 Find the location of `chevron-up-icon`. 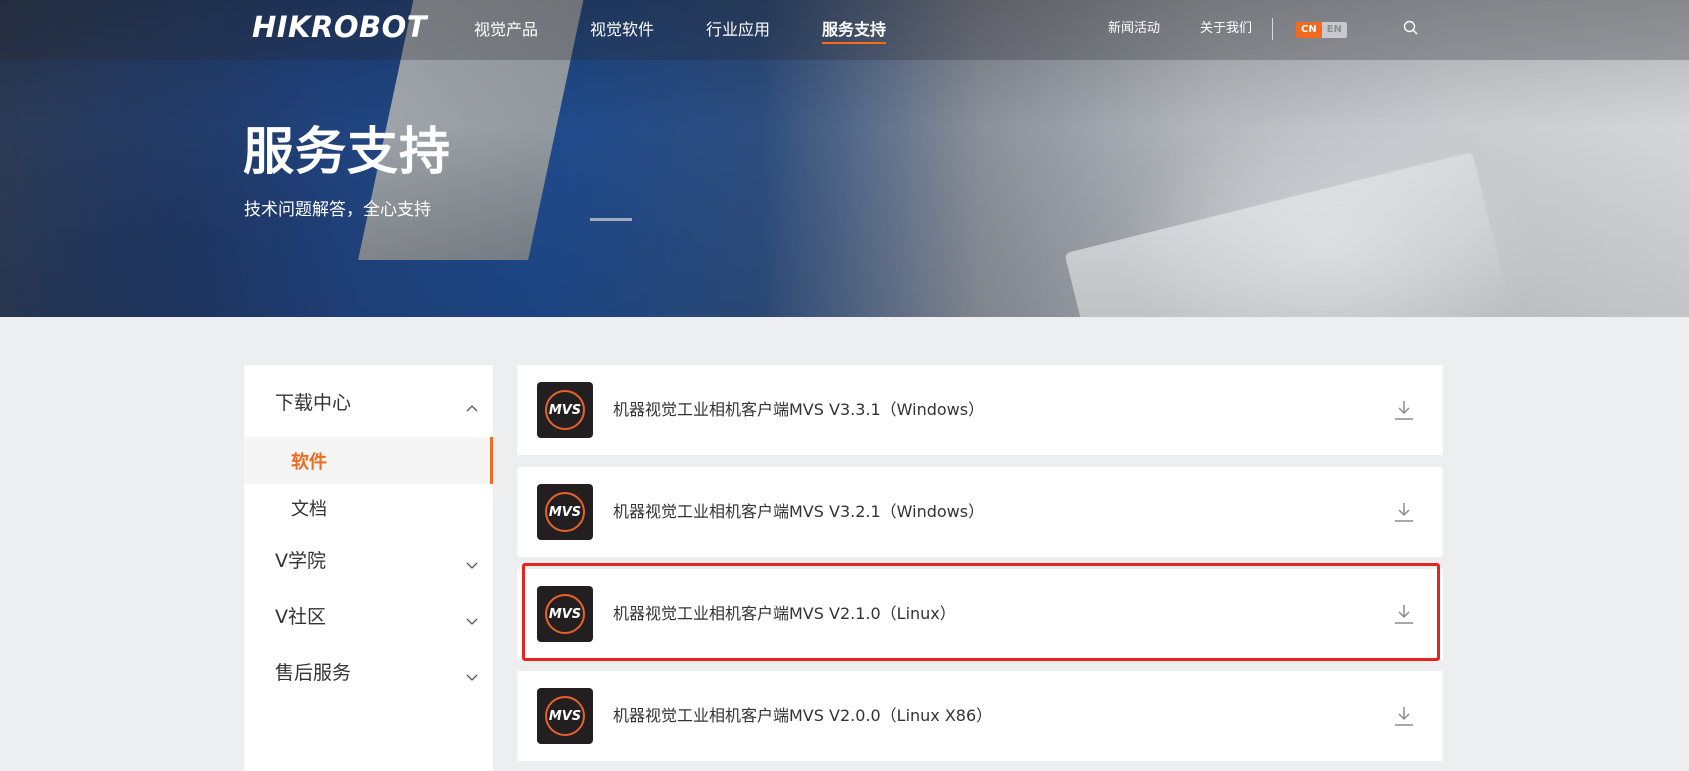

chevron-up-icon is located at coordinates (472, 404).